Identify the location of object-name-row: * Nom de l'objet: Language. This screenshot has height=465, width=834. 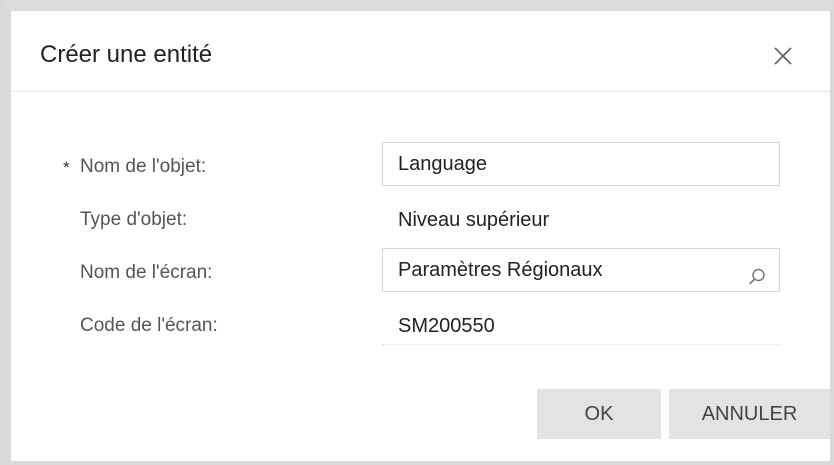
(420, 166).